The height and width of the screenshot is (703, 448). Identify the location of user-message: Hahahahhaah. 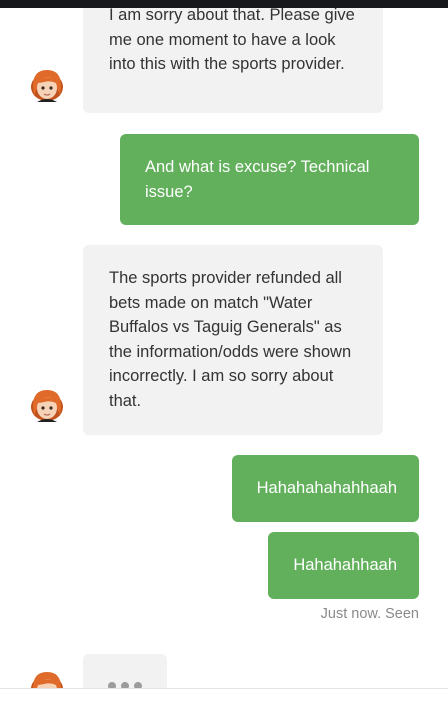
(343, 565).